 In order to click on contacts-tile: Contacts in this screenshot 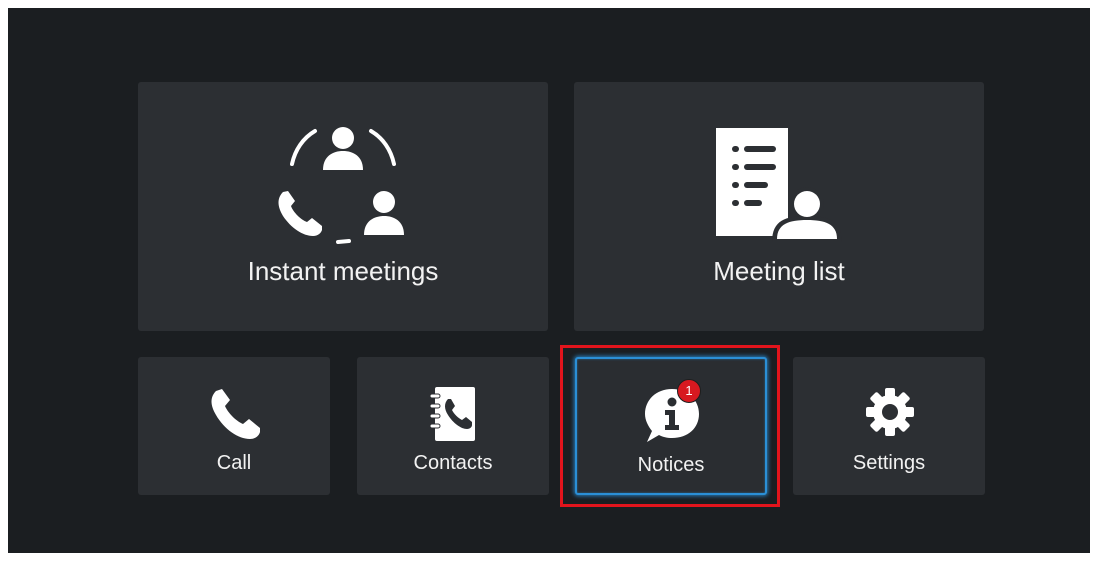, I will do `click(453, 426)`.